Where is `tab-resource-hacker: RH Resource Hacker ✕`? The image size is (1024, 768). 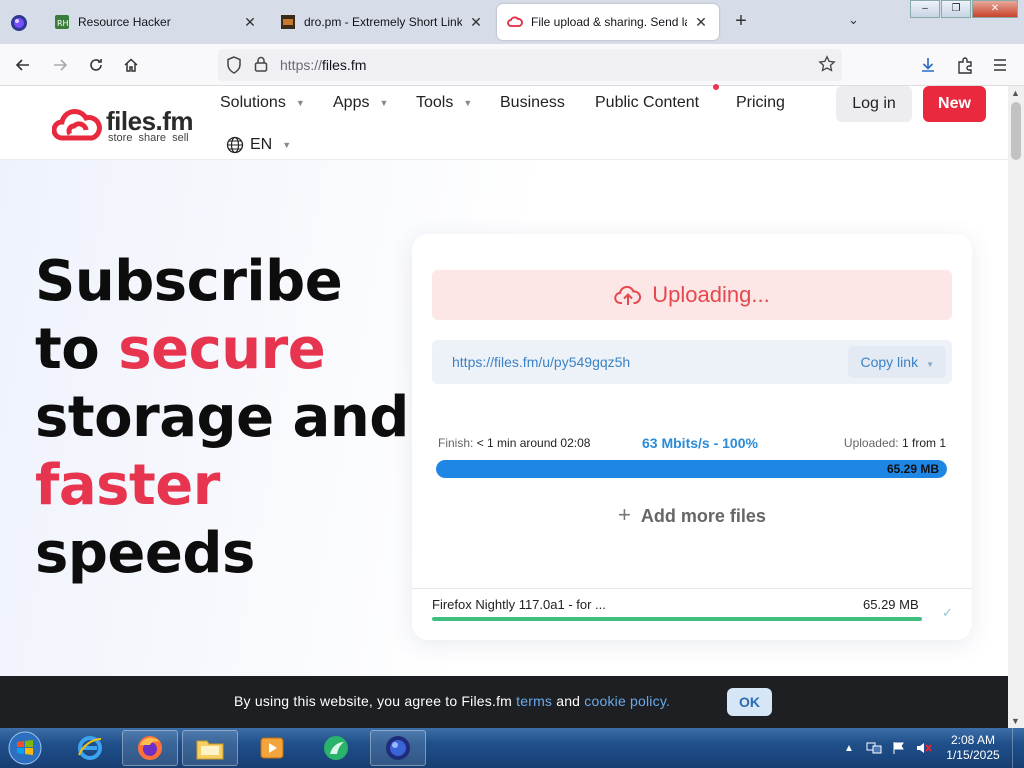
tab-resource-hacker: RH Resource Hacker ✕ is located at coordinates (156, 22).